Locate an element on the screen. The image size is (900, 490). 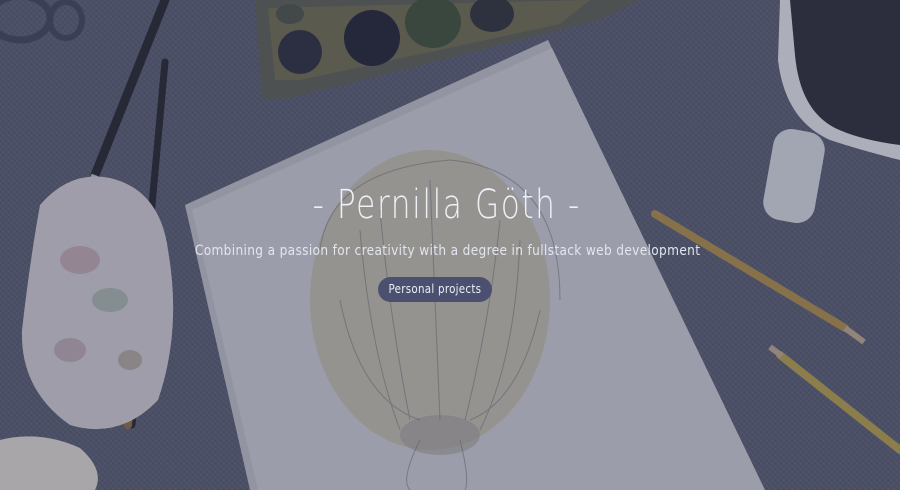
hero-title: - Pernilla Göth - is located at coordinates (446, 205).